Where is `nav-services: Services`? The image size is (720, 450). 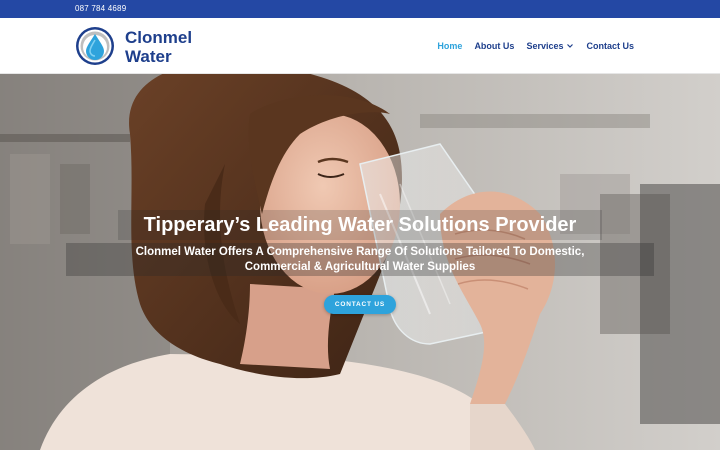
nav-services: Services is located at coordinates (550, 46).